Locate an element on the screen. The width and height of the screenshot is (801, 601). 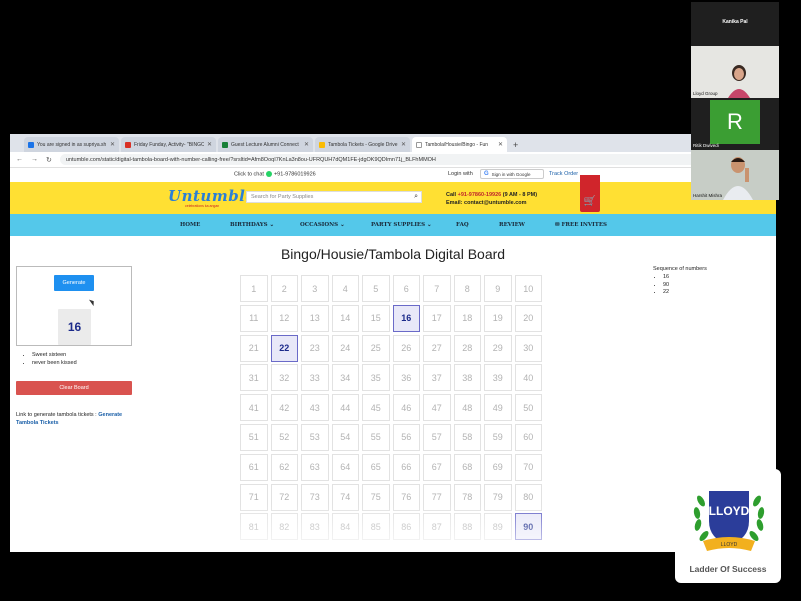
browser-tab-active: Tambola/Housie/Bingo - Fun ✕ is located at coordinates (459, 144).